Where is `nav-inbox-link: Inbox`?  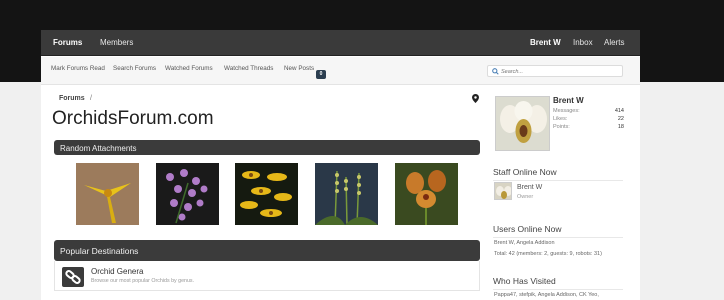
nav-inbox-link: Inbox is located at coordinates (583, 42).